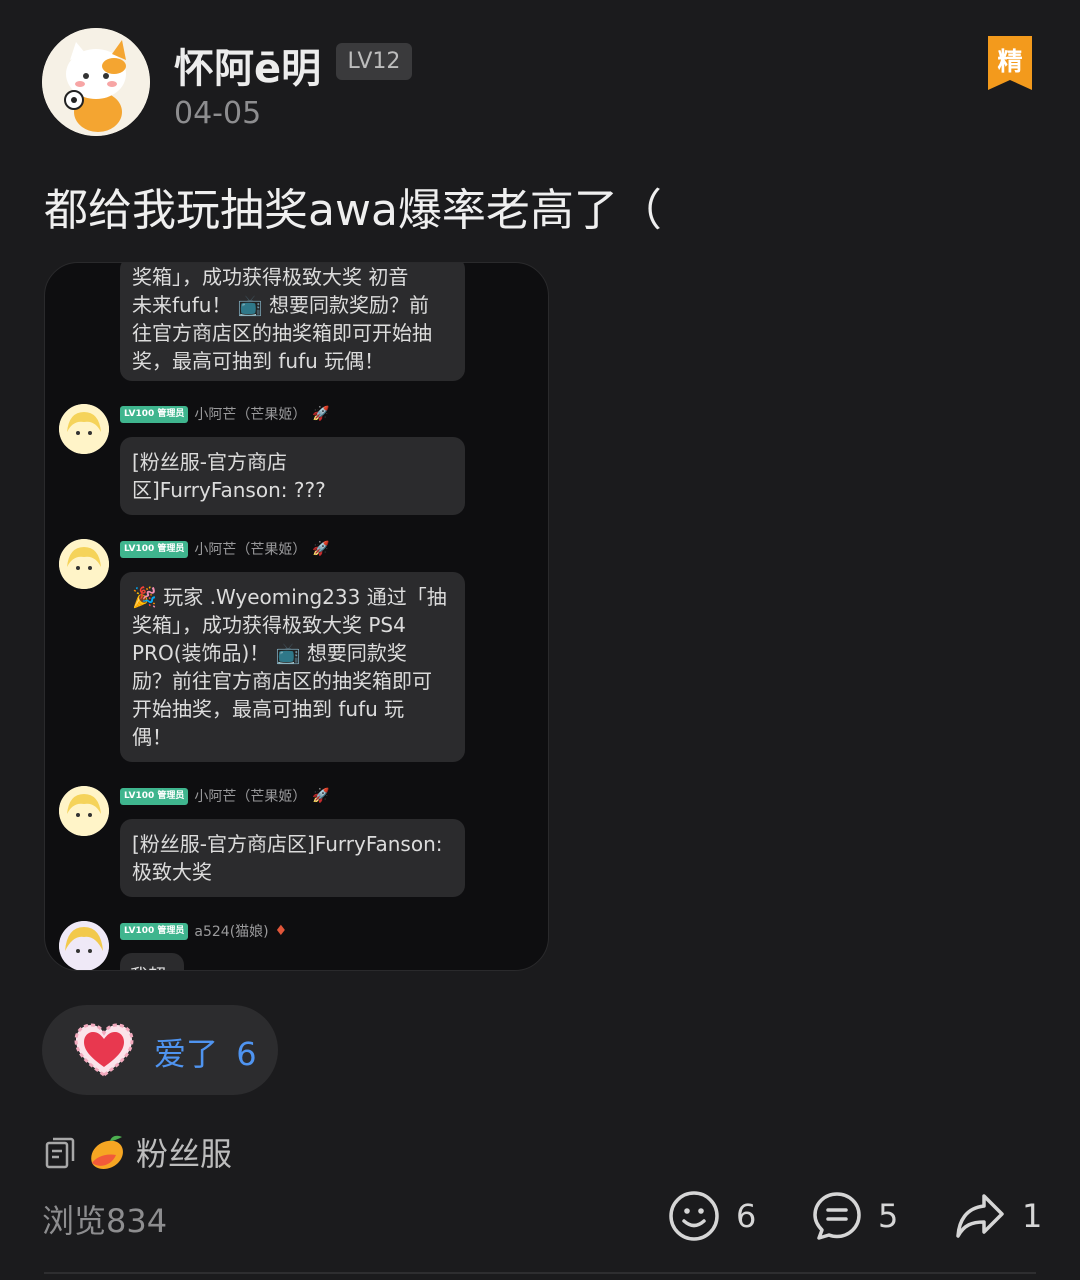 This screenshot has width=1080, height=1280. I want to click on share-count: 1, so click(1032, 1216).